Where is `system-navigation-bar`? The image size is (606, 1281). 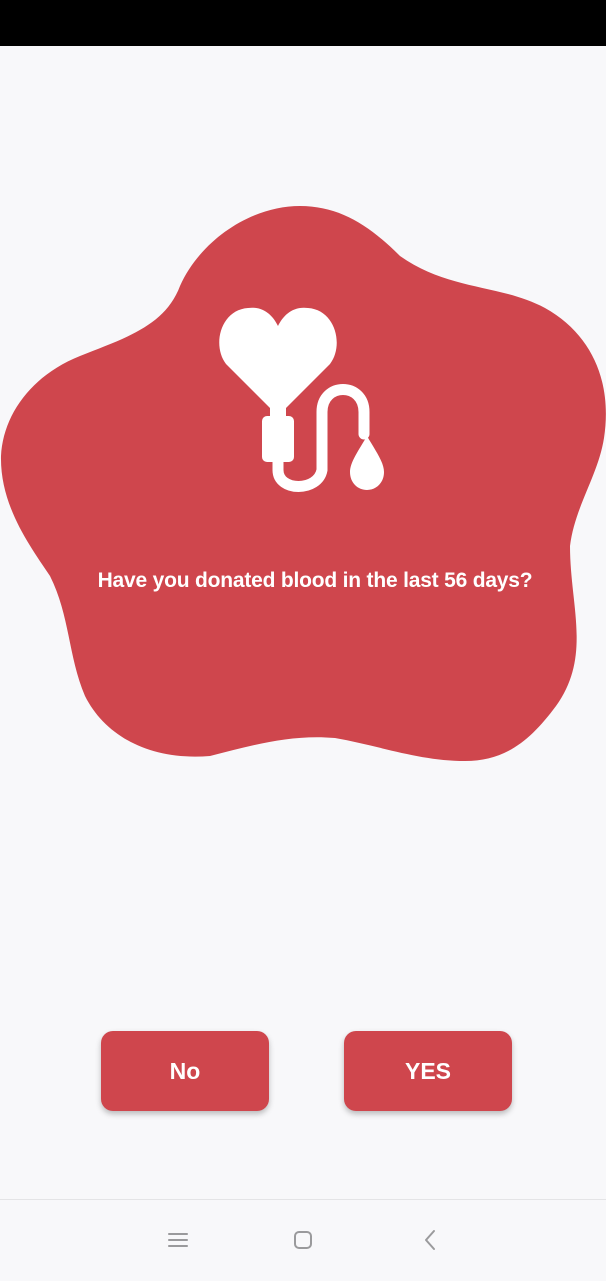 system-navigation-bar is located at coordinates (303, 1240).